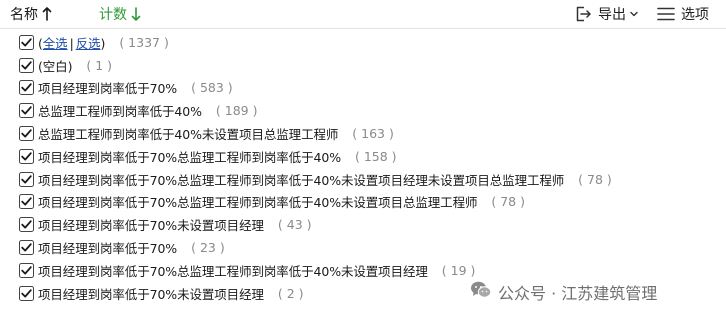 This screenshot has width=726, height=320. Describe the element at coordinates (188, 135) in the screenshot. I see `list-item-label: 总监理工程师到岗率低于40%未设置项目总监理工程师` at that location.